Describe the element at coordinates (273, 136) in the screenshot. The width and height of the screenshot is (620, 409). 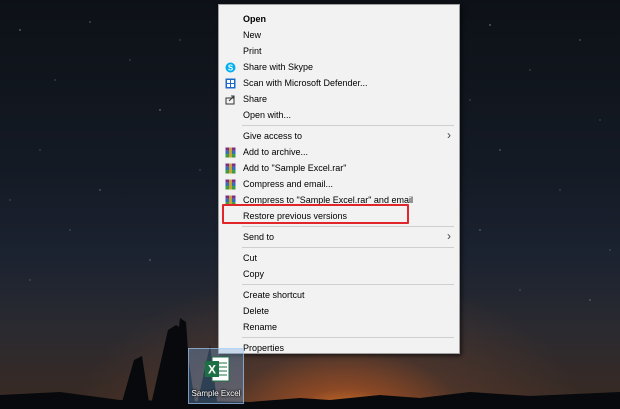
I see `menu-item-label: Give access to` at that location.